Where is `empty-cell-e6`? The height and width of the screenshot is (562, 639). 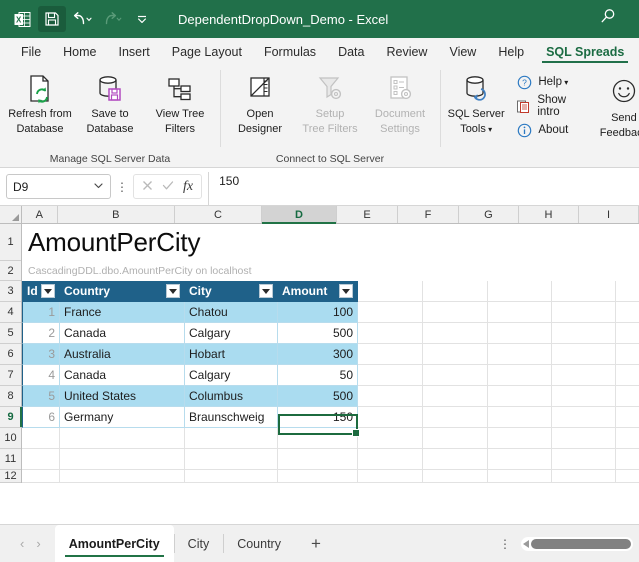 empty-cell-e6 is located at coordinates (390, 354).